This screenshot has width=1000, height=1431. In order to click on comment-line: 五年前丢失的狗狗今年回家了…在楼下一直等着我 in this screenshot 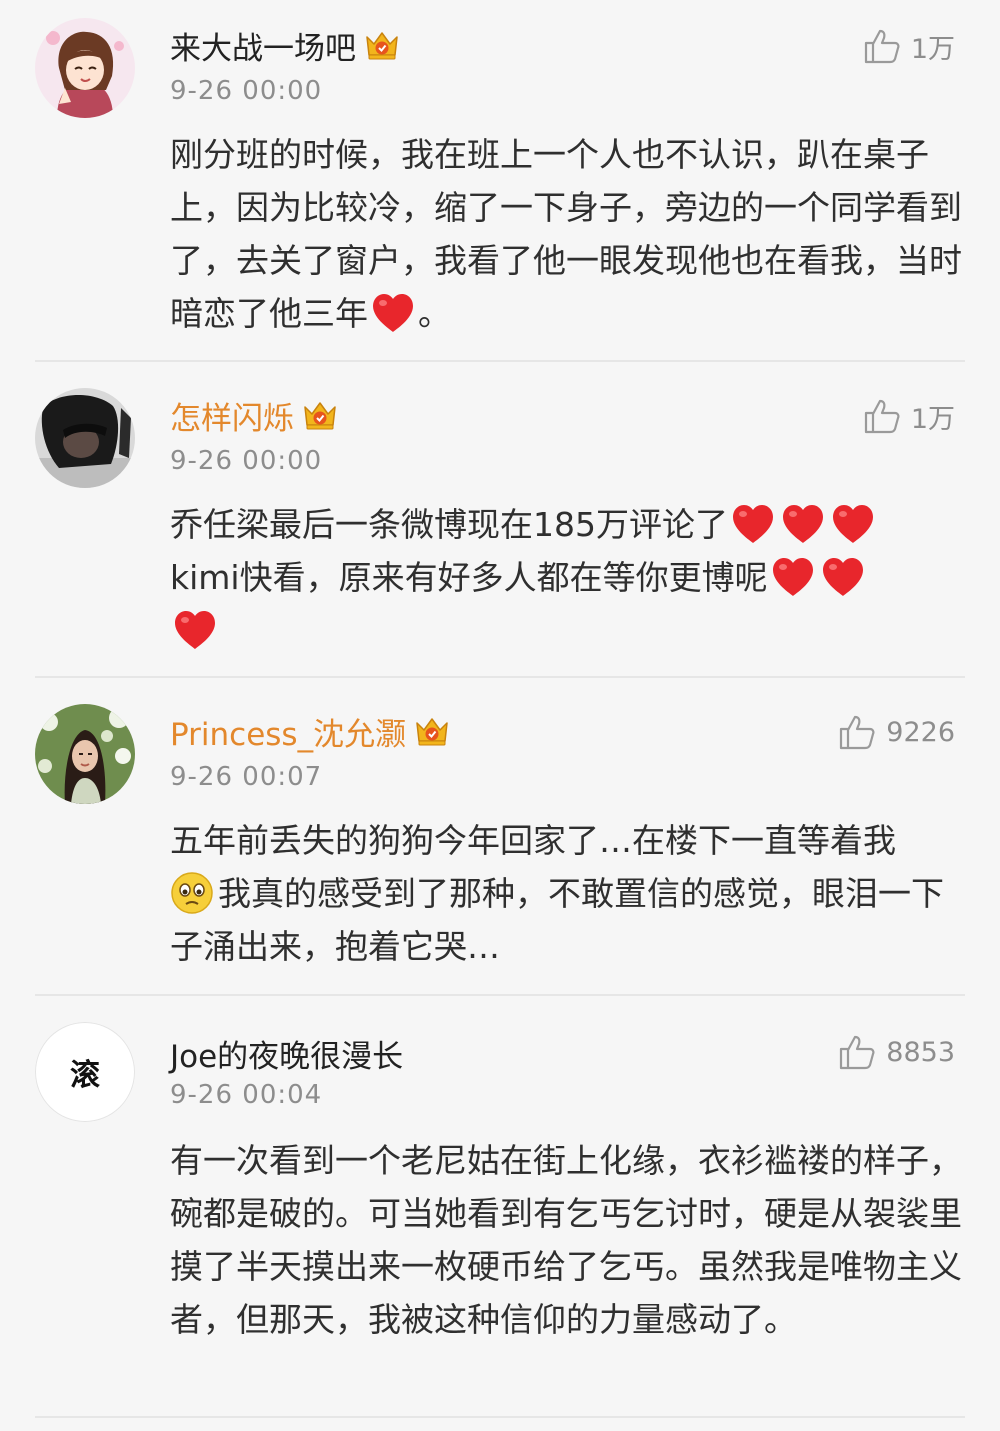, I will do `click(533, 840)`.